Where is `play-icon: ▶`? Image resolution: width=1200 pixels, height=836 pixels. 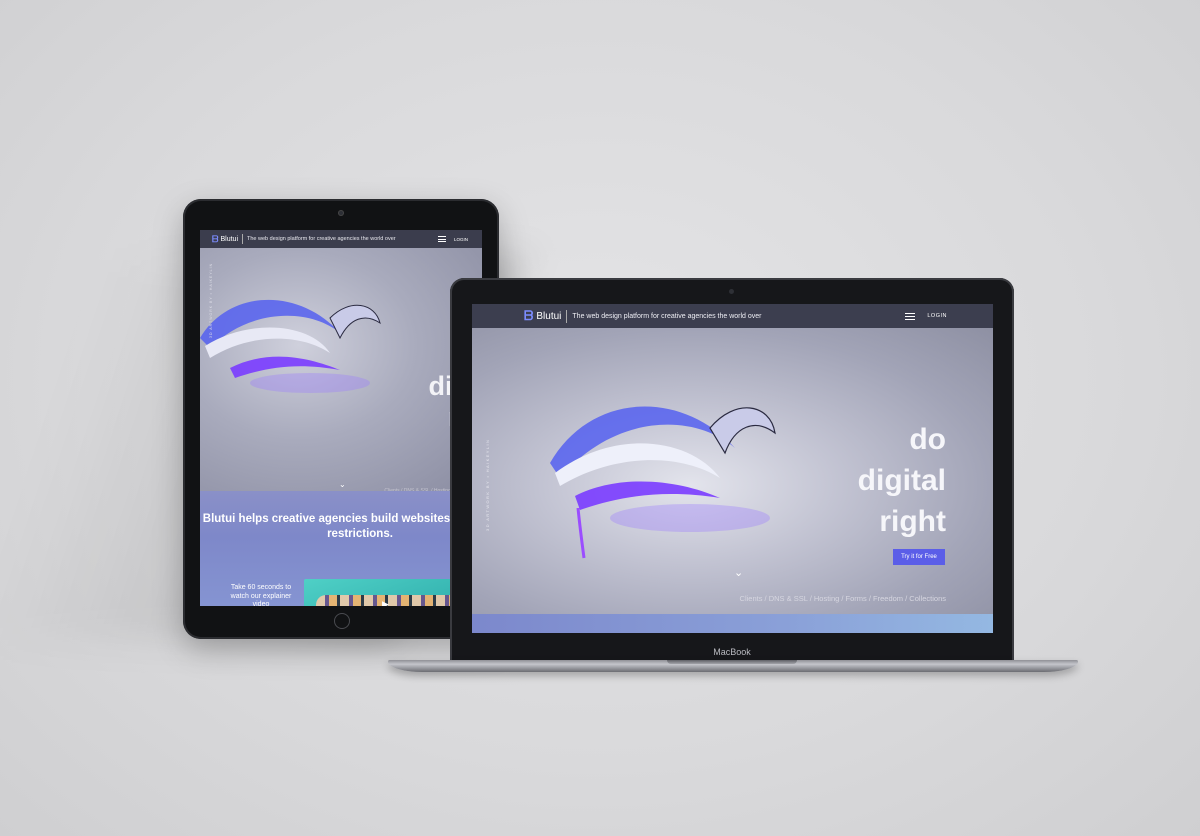
play-icon: ▶ is located at coordinates (385, 602).